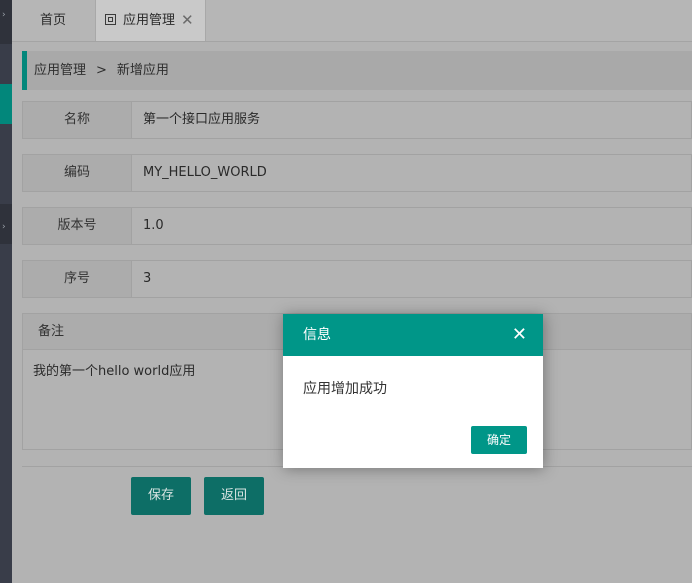  What do you see at coordinates (77, 173) in the screenshot?
I see `field-label: 编码` at bounding box center [77, 173].